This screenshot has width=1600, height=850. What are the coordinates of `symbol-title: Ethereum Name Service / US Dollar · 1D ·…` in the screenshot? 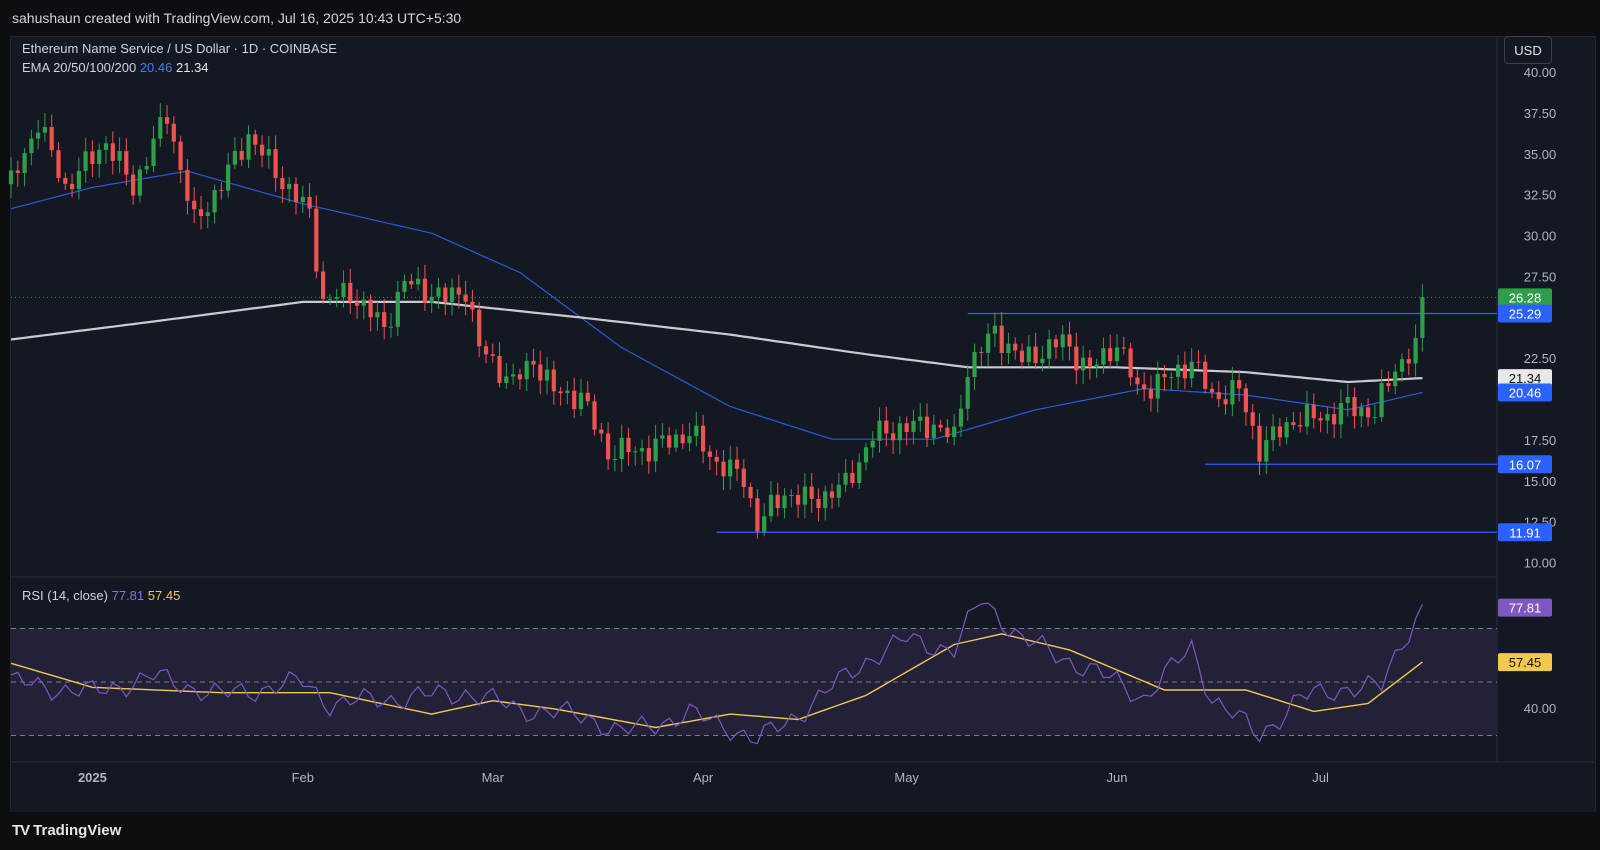 It's located at (179, 48).